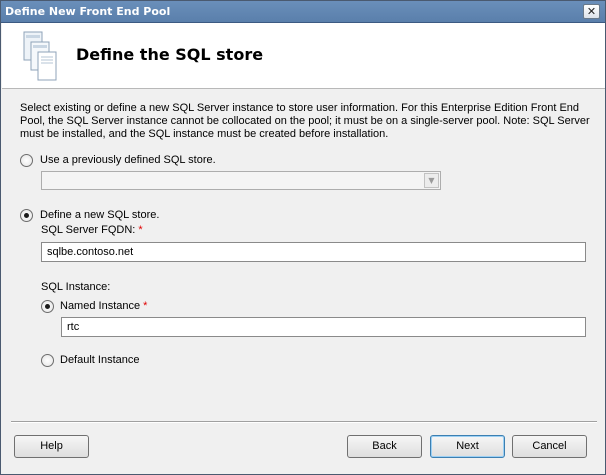 This screenshot has width=606, height=475. Describe the element at coordinates (323, 327) in the screenshot. I see `named-instance-input: rtc` at that location.